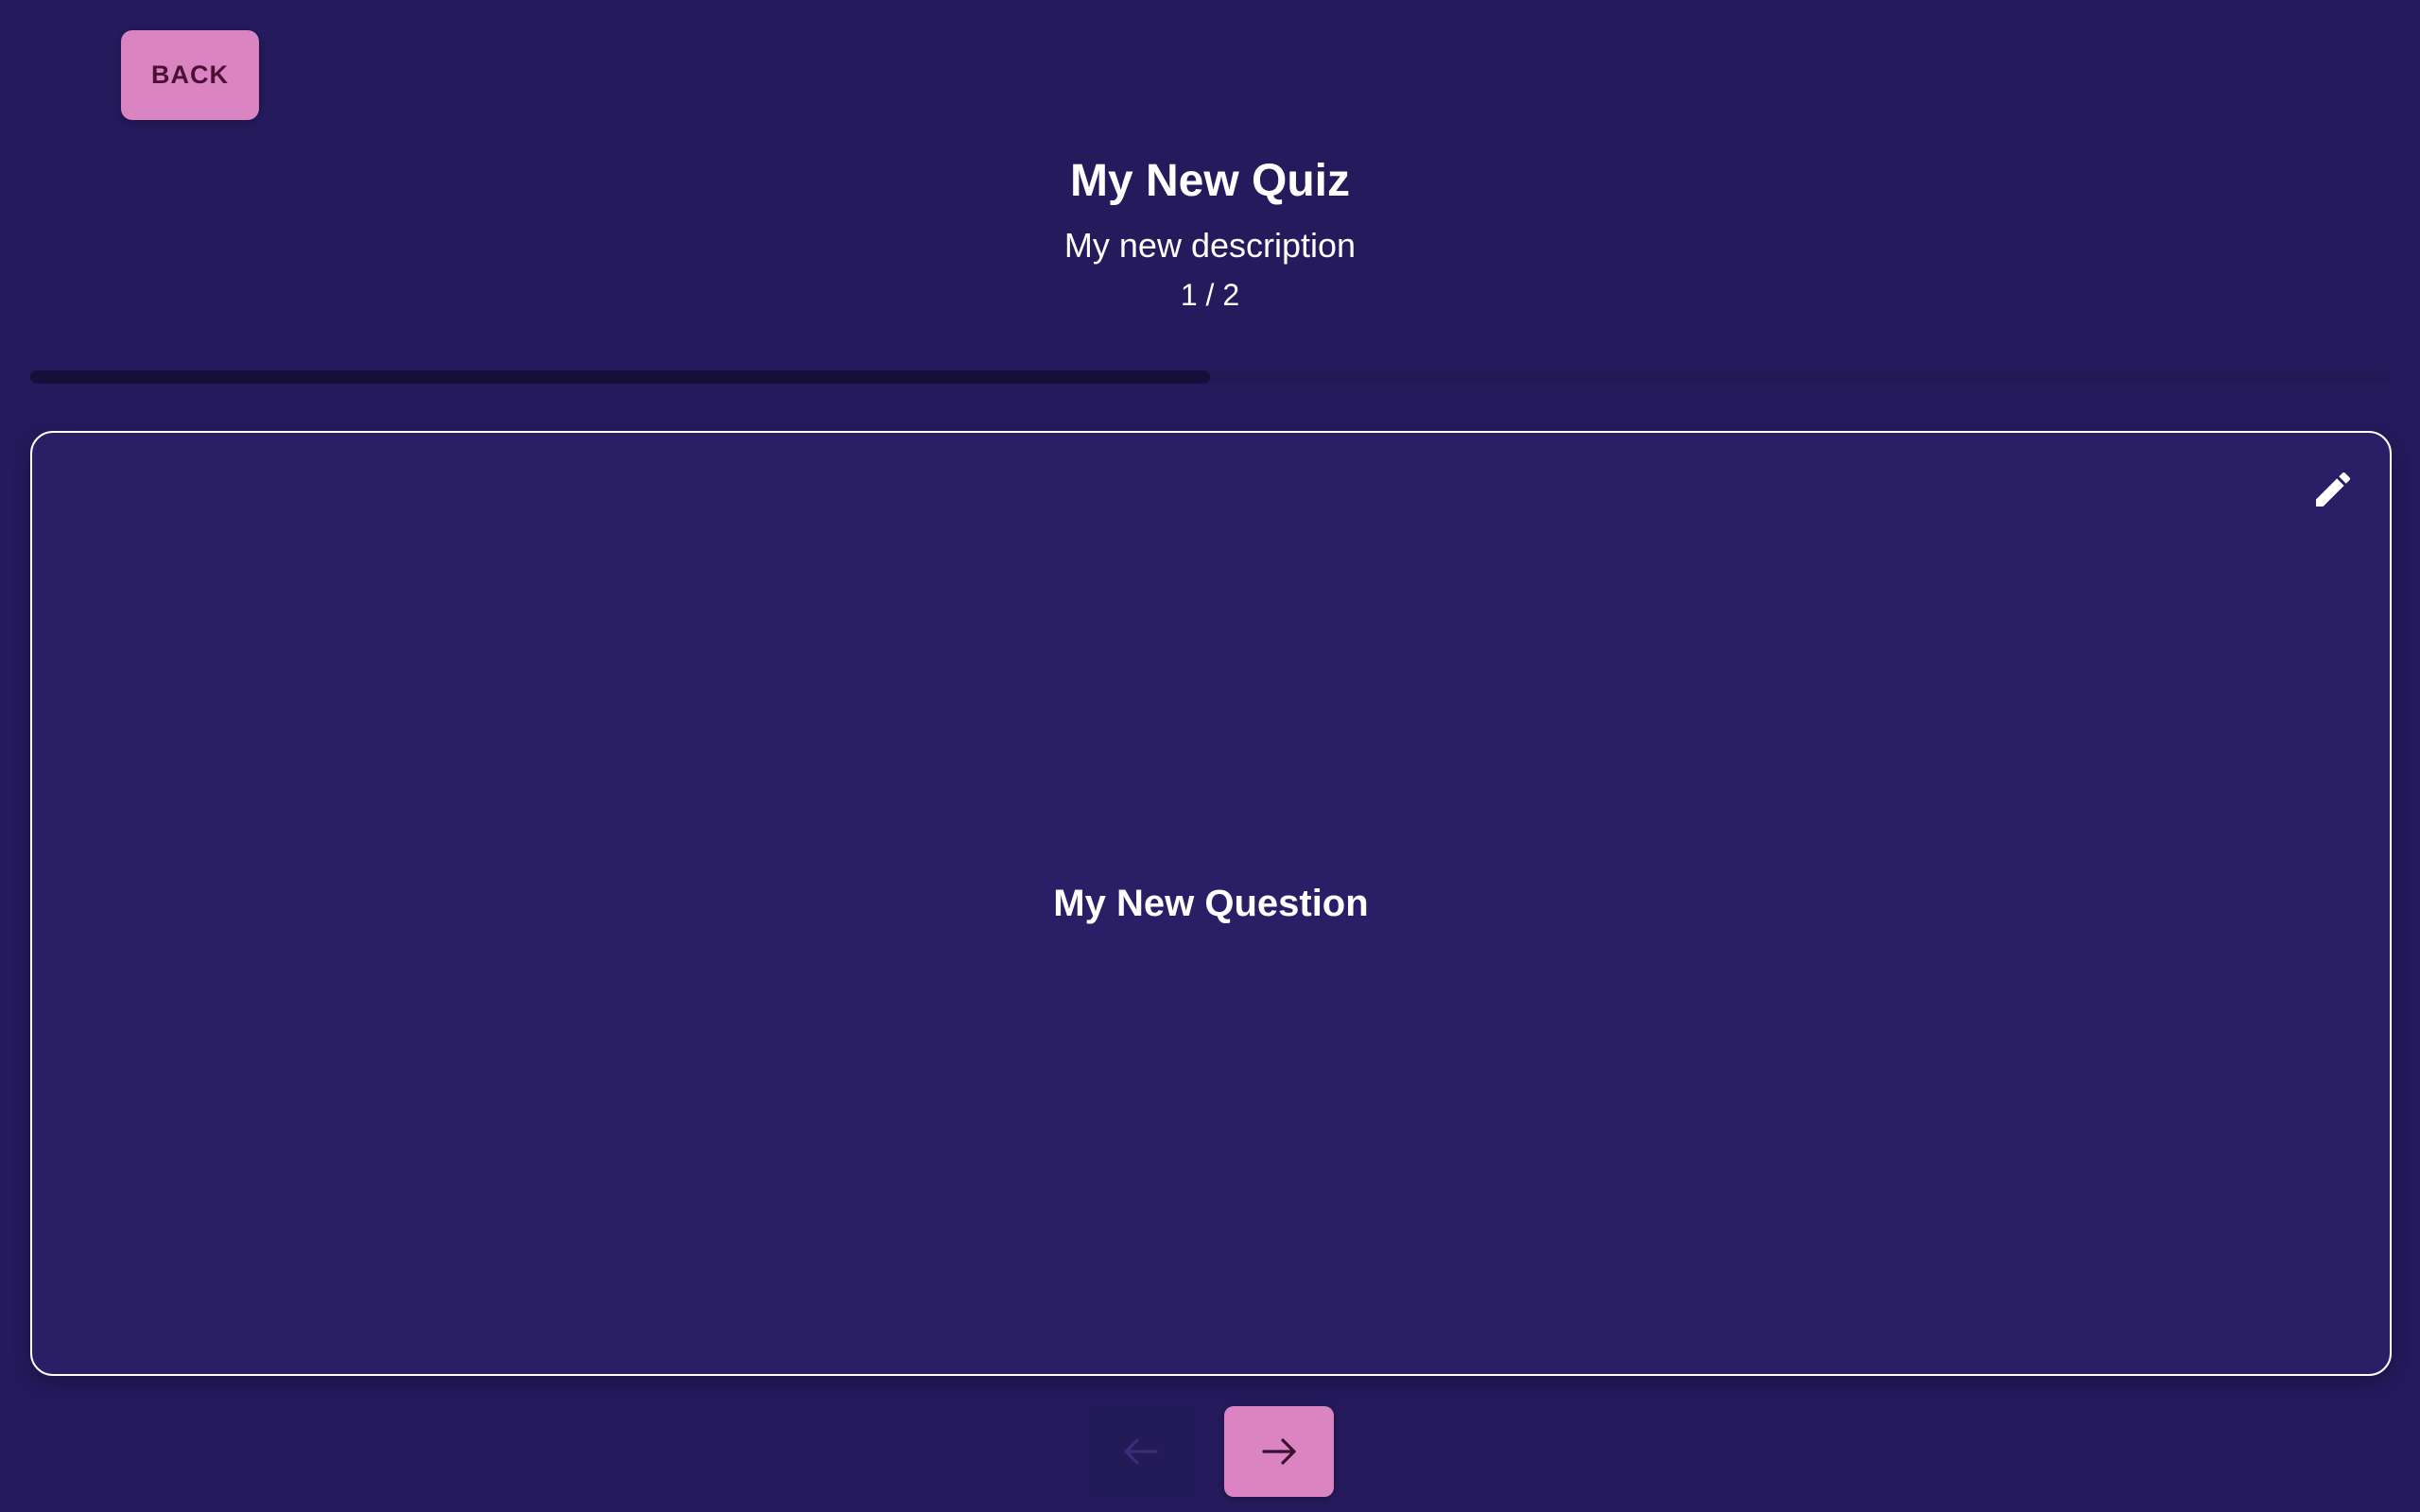  I want to click on quiz-title: My New Quiz, so click(1210, 181).